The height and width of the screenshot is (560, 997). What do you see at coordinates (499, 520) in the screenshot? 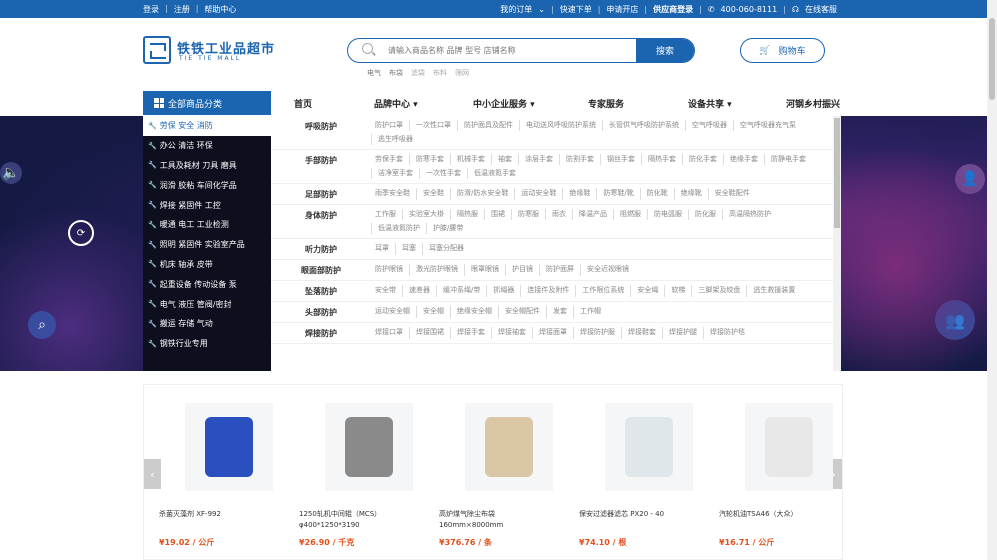
I see `product-name: 高炉煤气除尘布袋 160mm×8000mm` at bounding box center [499, 520].